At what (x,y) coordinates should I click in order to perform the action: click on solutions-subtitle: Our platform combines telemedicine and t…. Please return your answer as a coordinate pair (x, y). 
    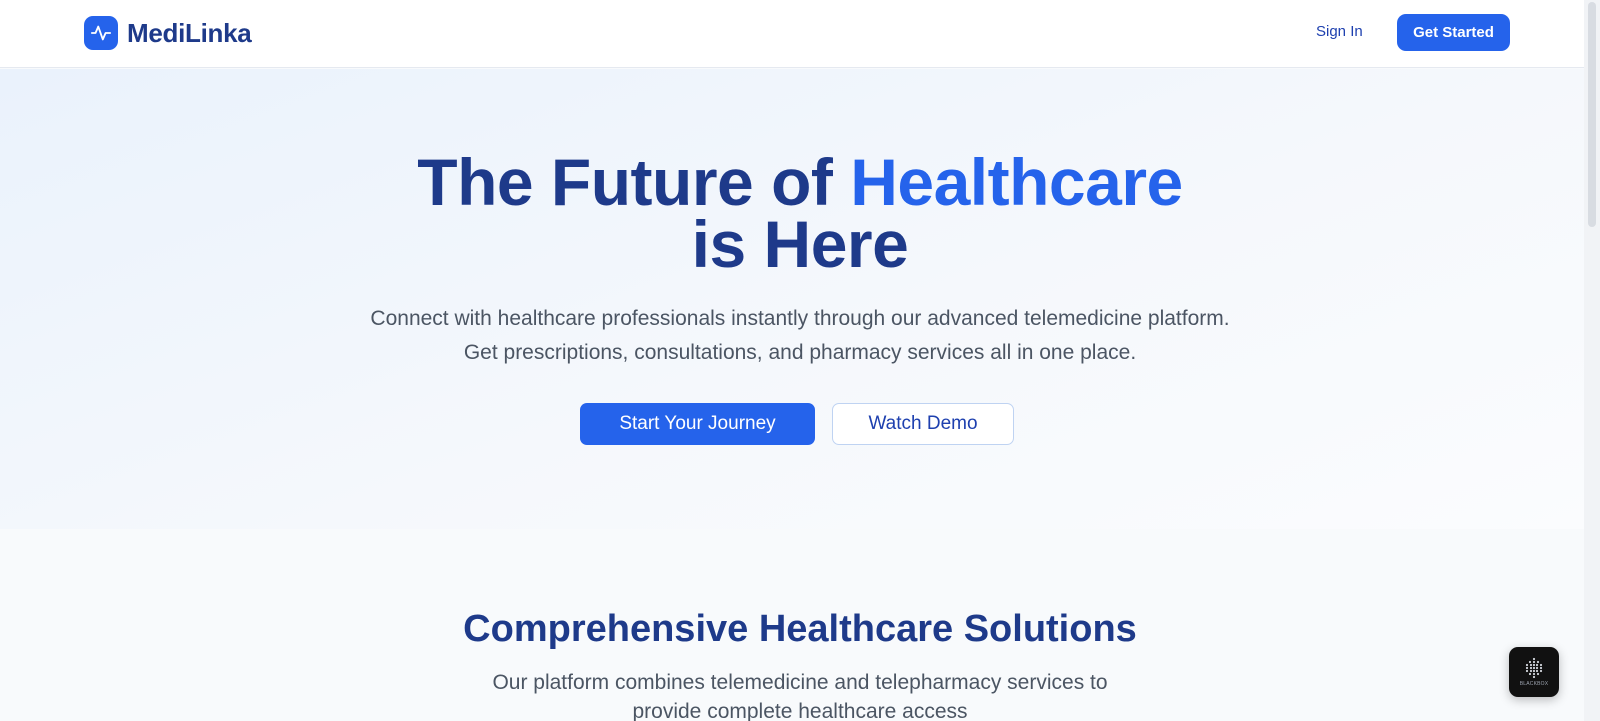
    Looking at the image, I should click on (800, 694).